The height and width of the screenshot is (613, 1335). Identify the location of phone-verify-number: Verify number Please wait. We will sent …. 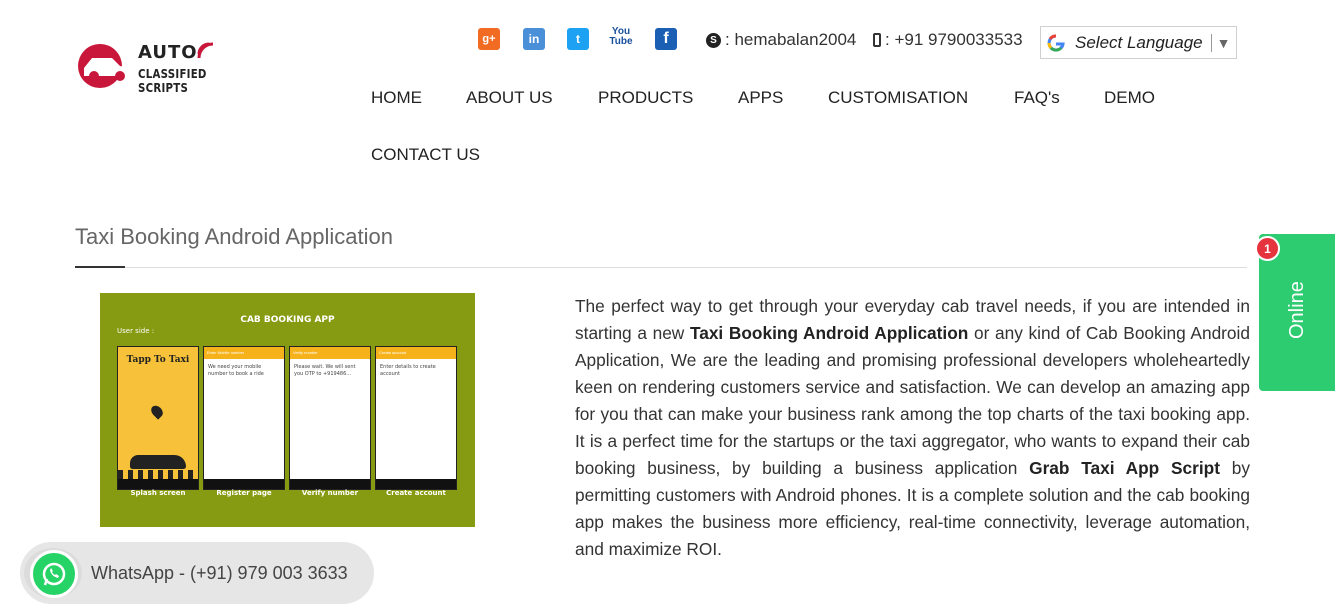
(330, 418).